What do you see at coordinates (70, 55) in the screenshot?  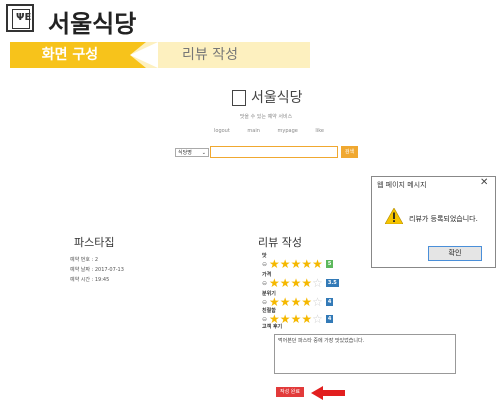 I see `step-screen-layout: 화면 구성` at bounding box center [70, 55].